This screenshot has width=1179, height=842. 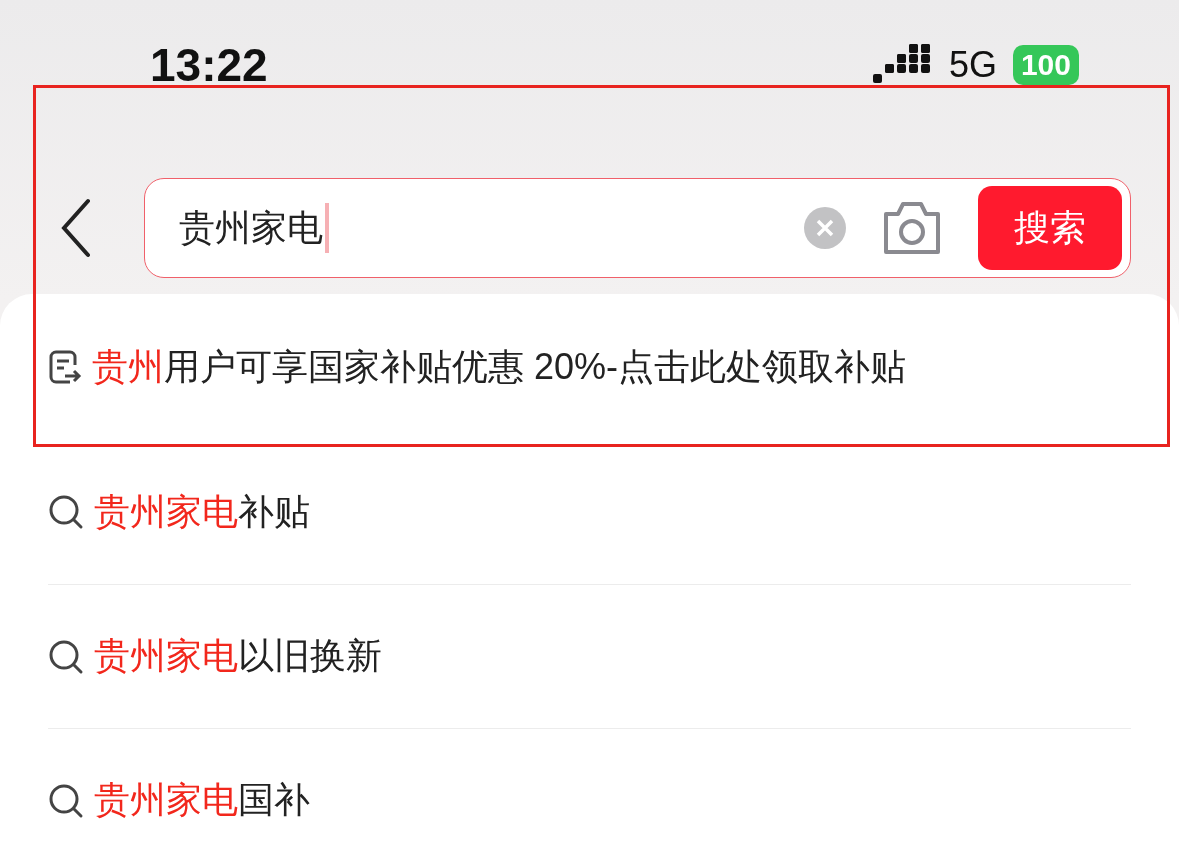 I want to click on search-suggestion: 贵州家电补贴, so click(x=202, y=512).